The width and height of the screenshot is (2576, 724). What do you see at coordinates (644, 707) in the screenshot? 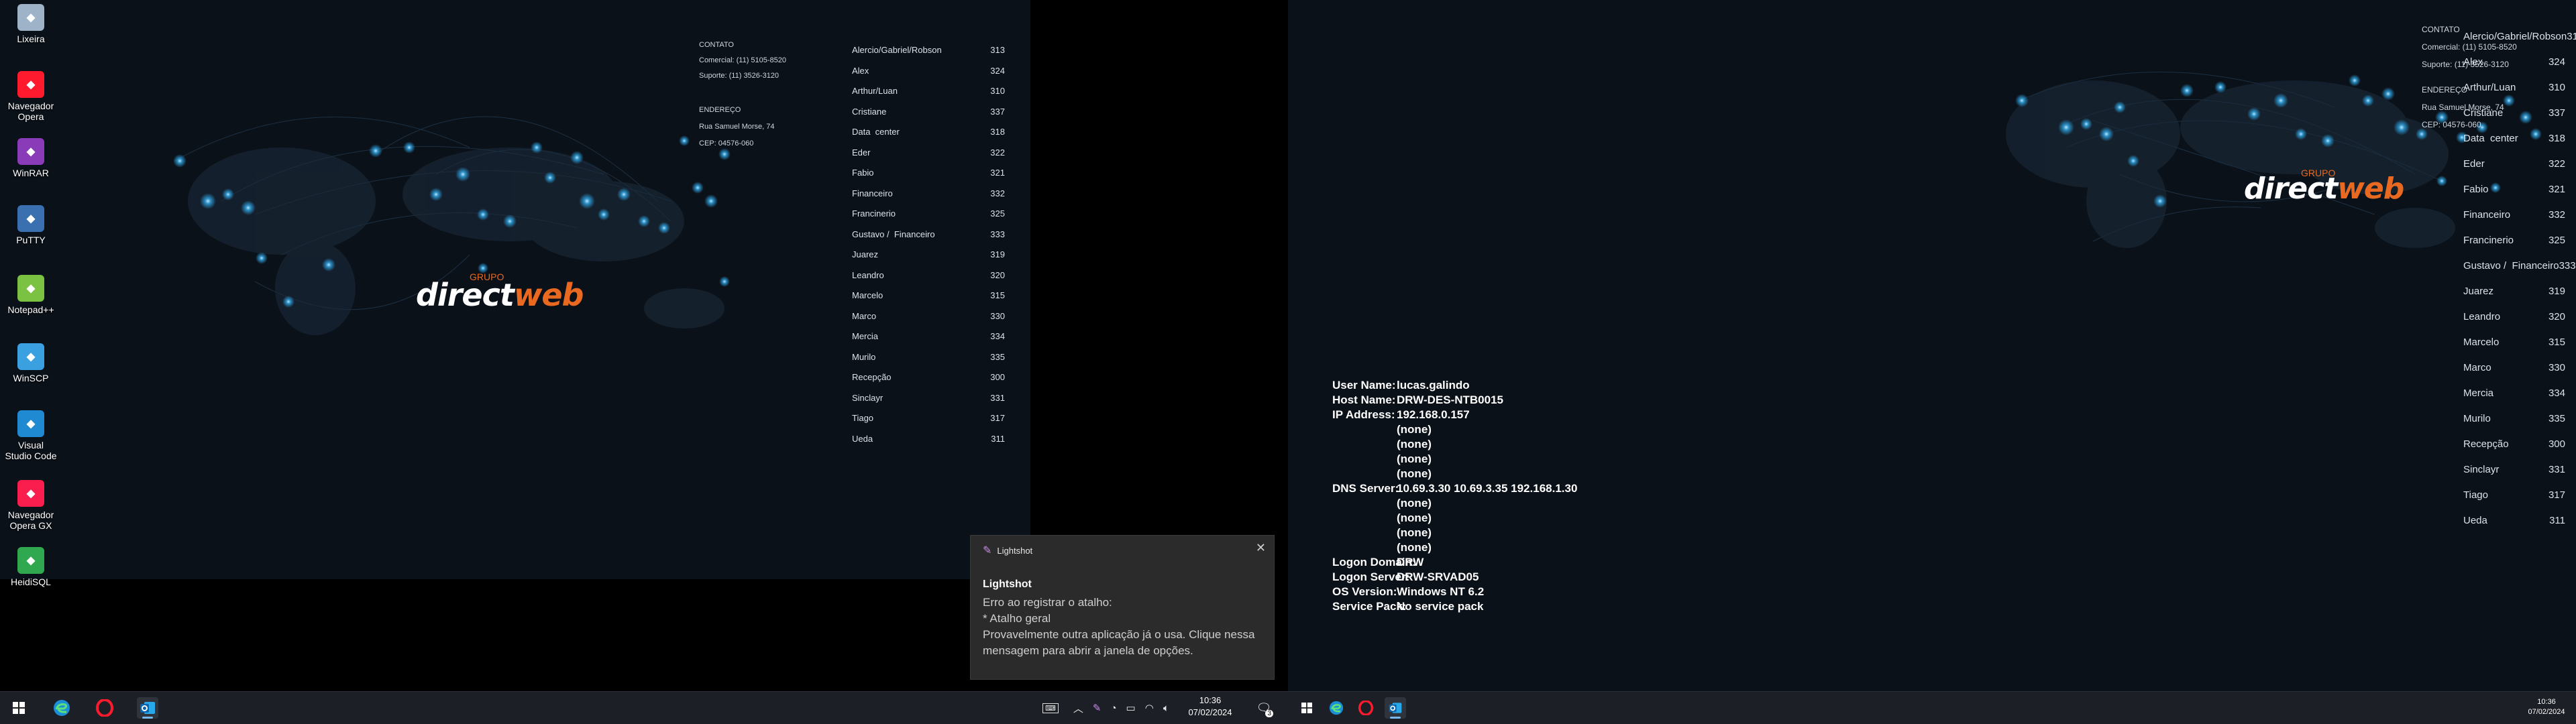
I see `taskbar-left: ⌨ ︿ ✎ ◔ ▭ ◠ 🔈︎ 10:36 07/02/2024 🗨︎ 3` at bounding box center [644, 707].